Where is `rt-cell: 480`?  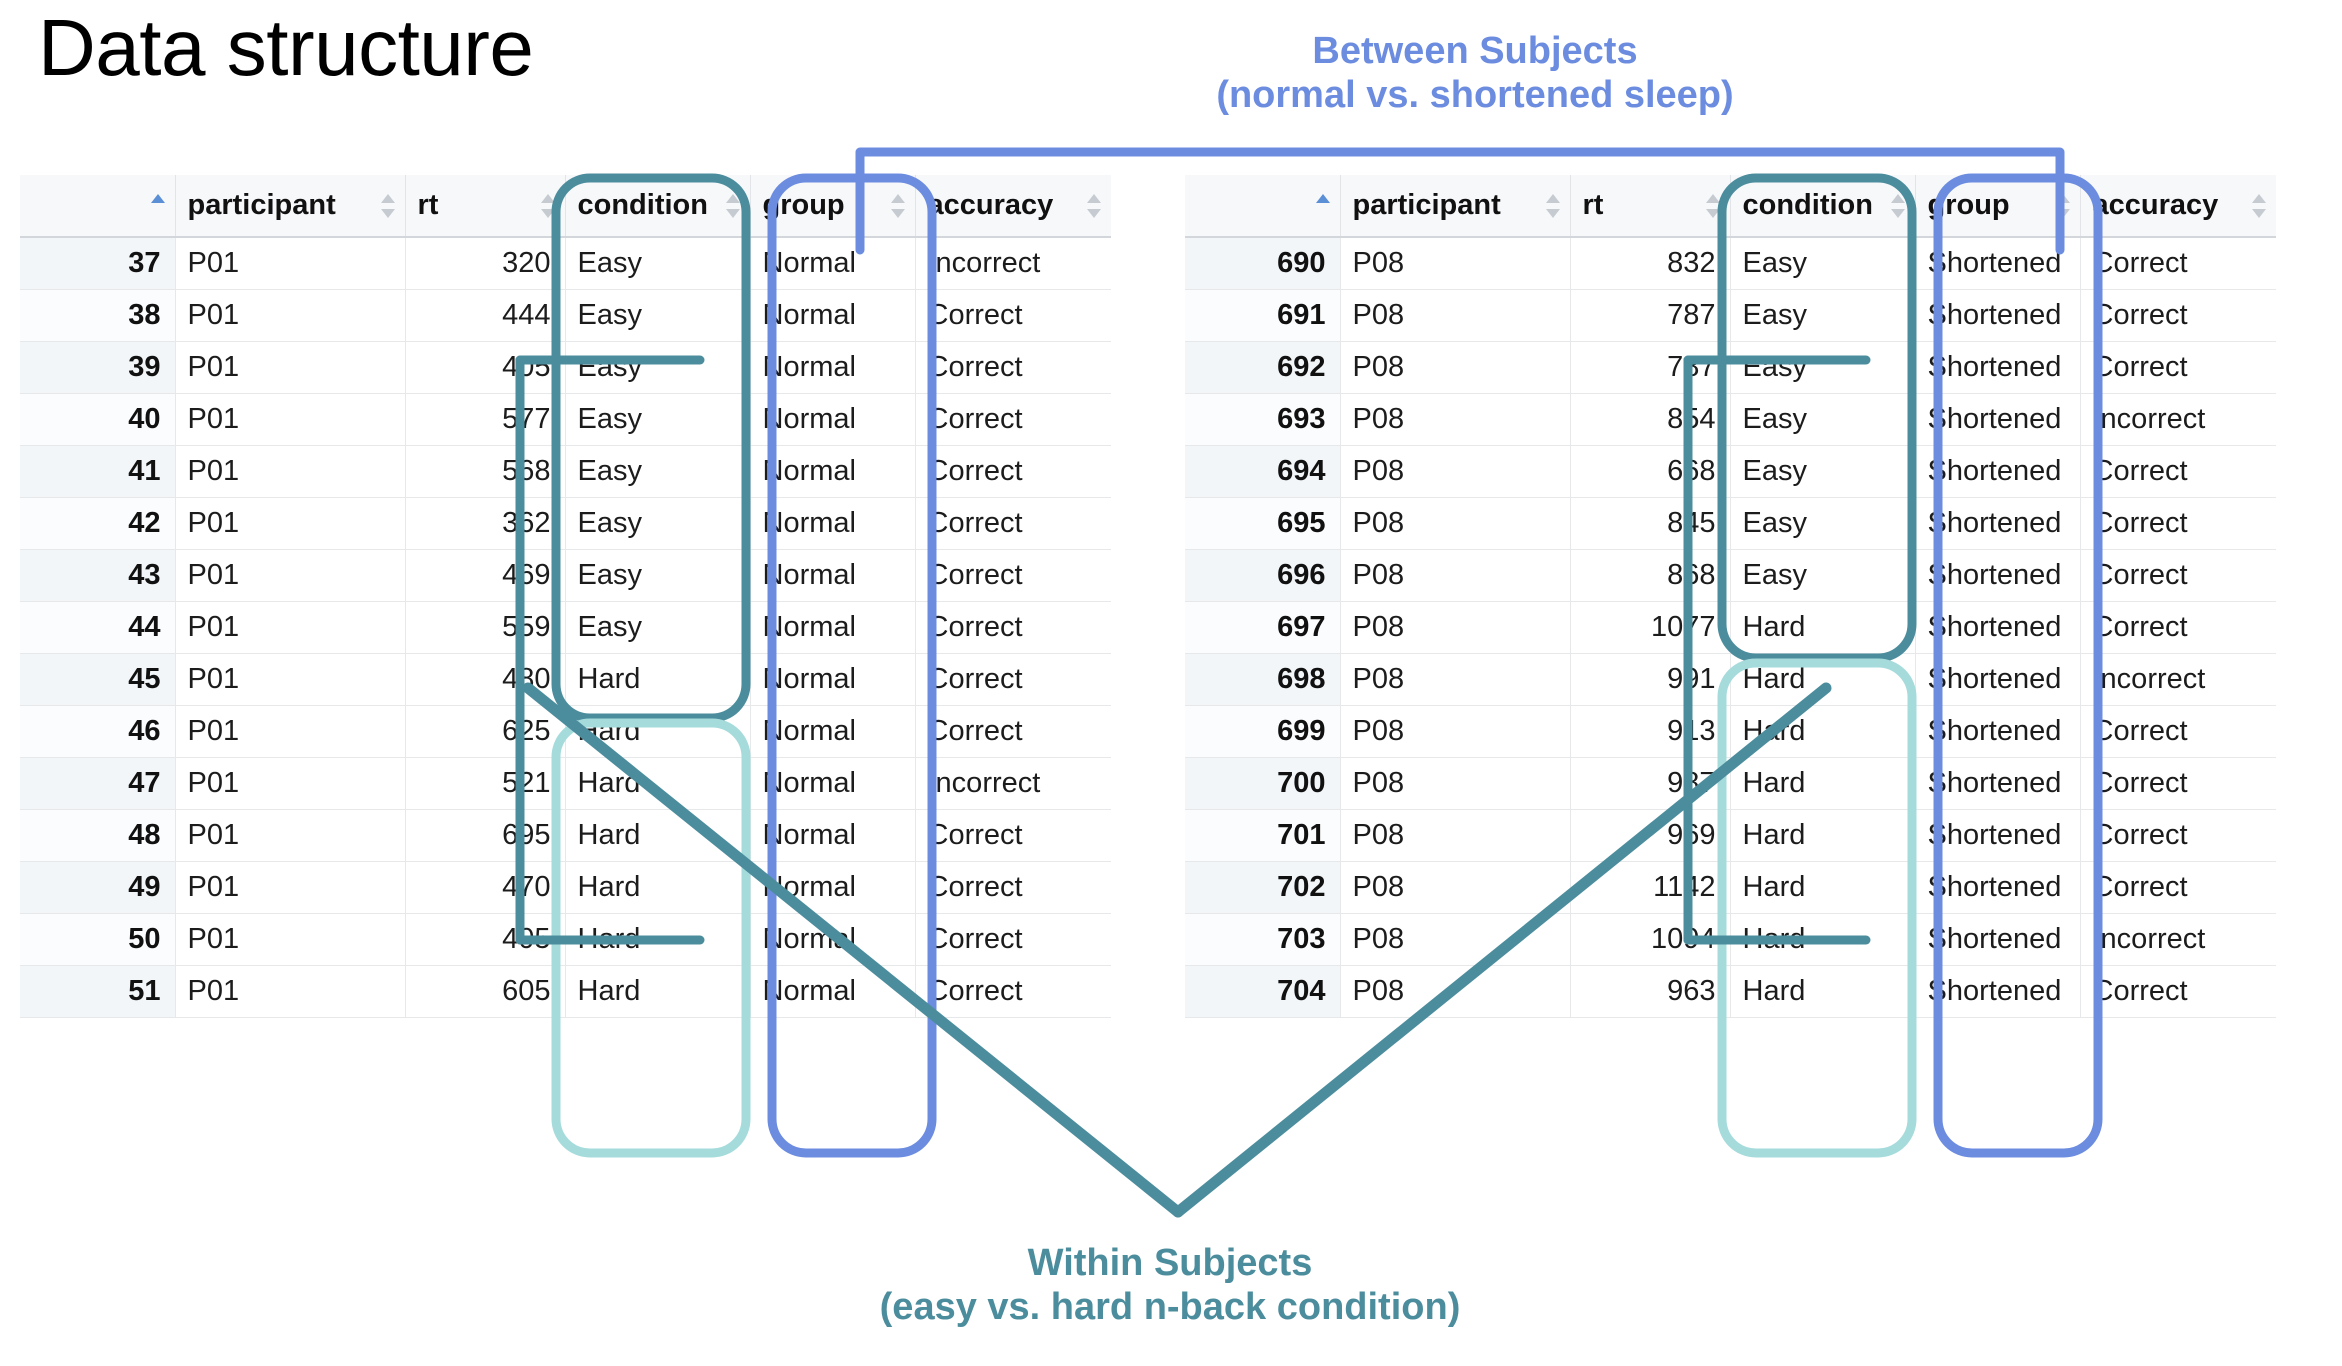
rt-cell: 480 is located at coordinates (485, 679).